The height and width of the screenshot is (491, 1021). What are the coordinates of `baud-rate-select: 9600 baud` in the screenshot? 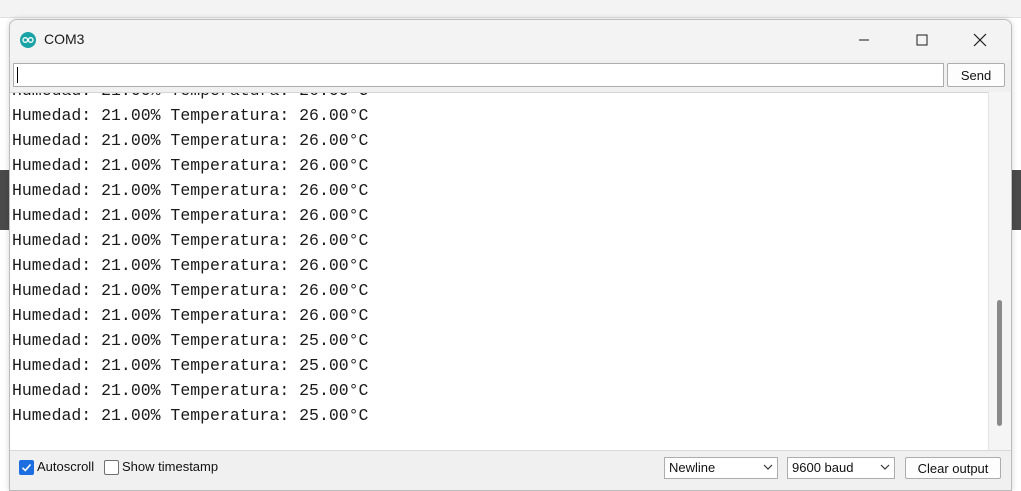 It's located at (841, 468).